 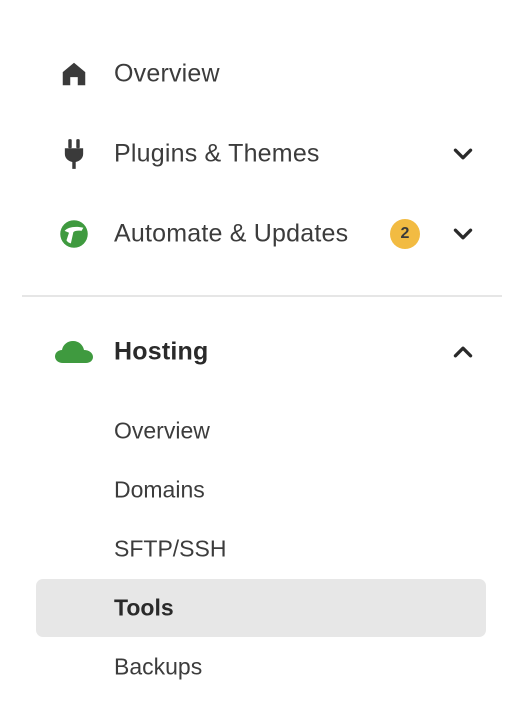 What do you see at coordinates (261, 608) in the screenshot?
I see `subnav-item-tools: Tools` at bounding box center [261, 608].